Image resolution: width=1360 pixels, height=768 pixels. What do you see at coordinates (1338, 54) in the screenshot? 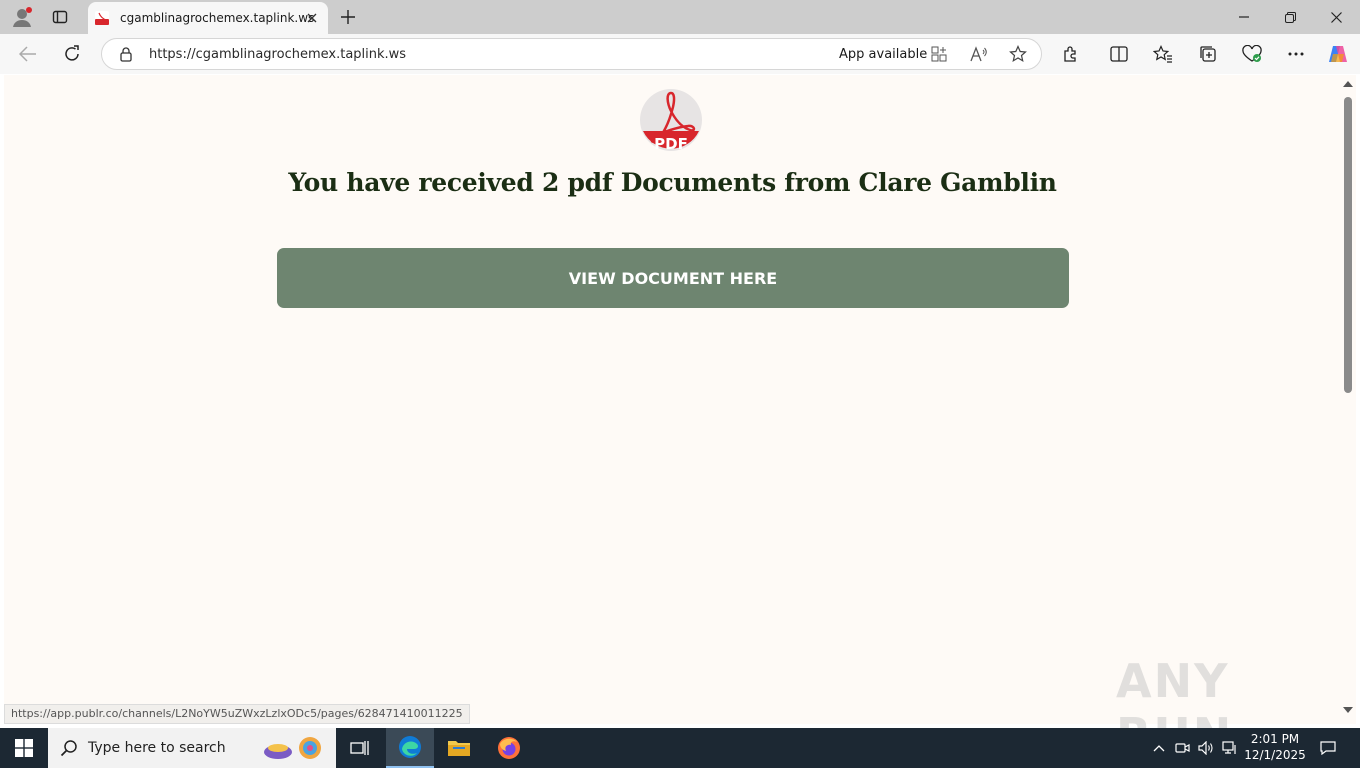
I see `copilot-icon` at bounding box center [1338, 54].